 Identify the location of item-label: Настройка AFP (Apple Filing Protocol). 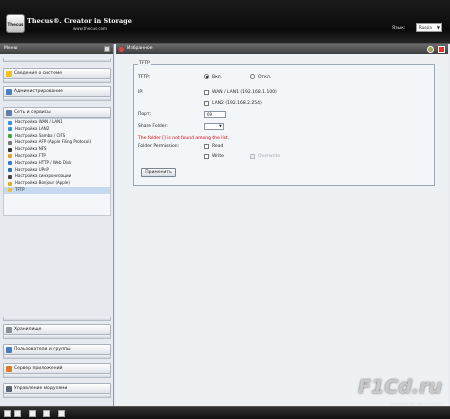
(53, 142).